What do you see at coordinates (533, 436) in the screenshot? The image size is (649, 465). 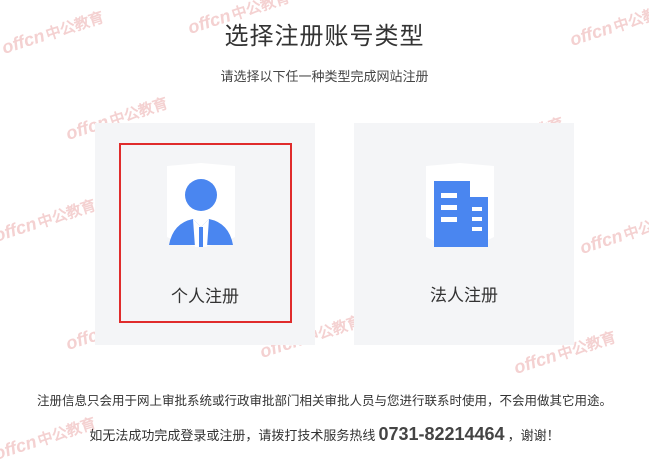 I see `hotline-suffix: ，谢谢！` at bounding box center [533, 436].